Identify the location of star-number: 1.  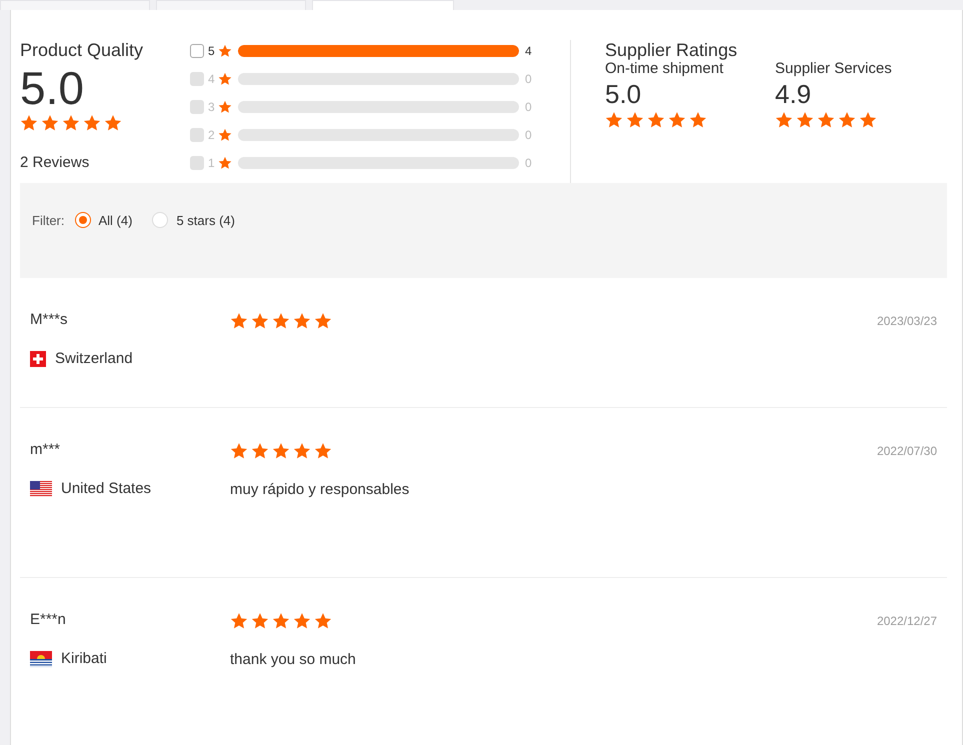
(212, 163).